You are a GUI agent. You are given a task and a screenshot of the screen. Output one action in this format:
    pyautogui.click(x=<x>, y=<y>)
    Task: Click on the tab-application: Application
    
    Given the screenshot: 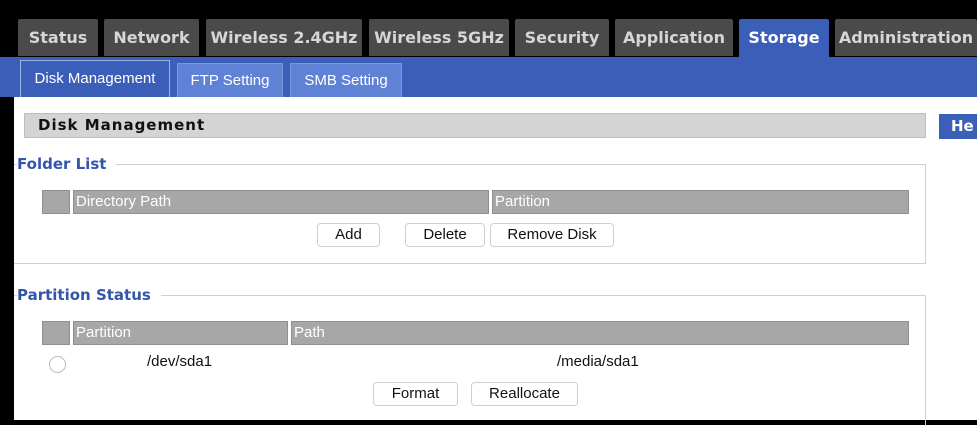 What is the action you would take?
    pyautogui.click(x=674, y=37)
    